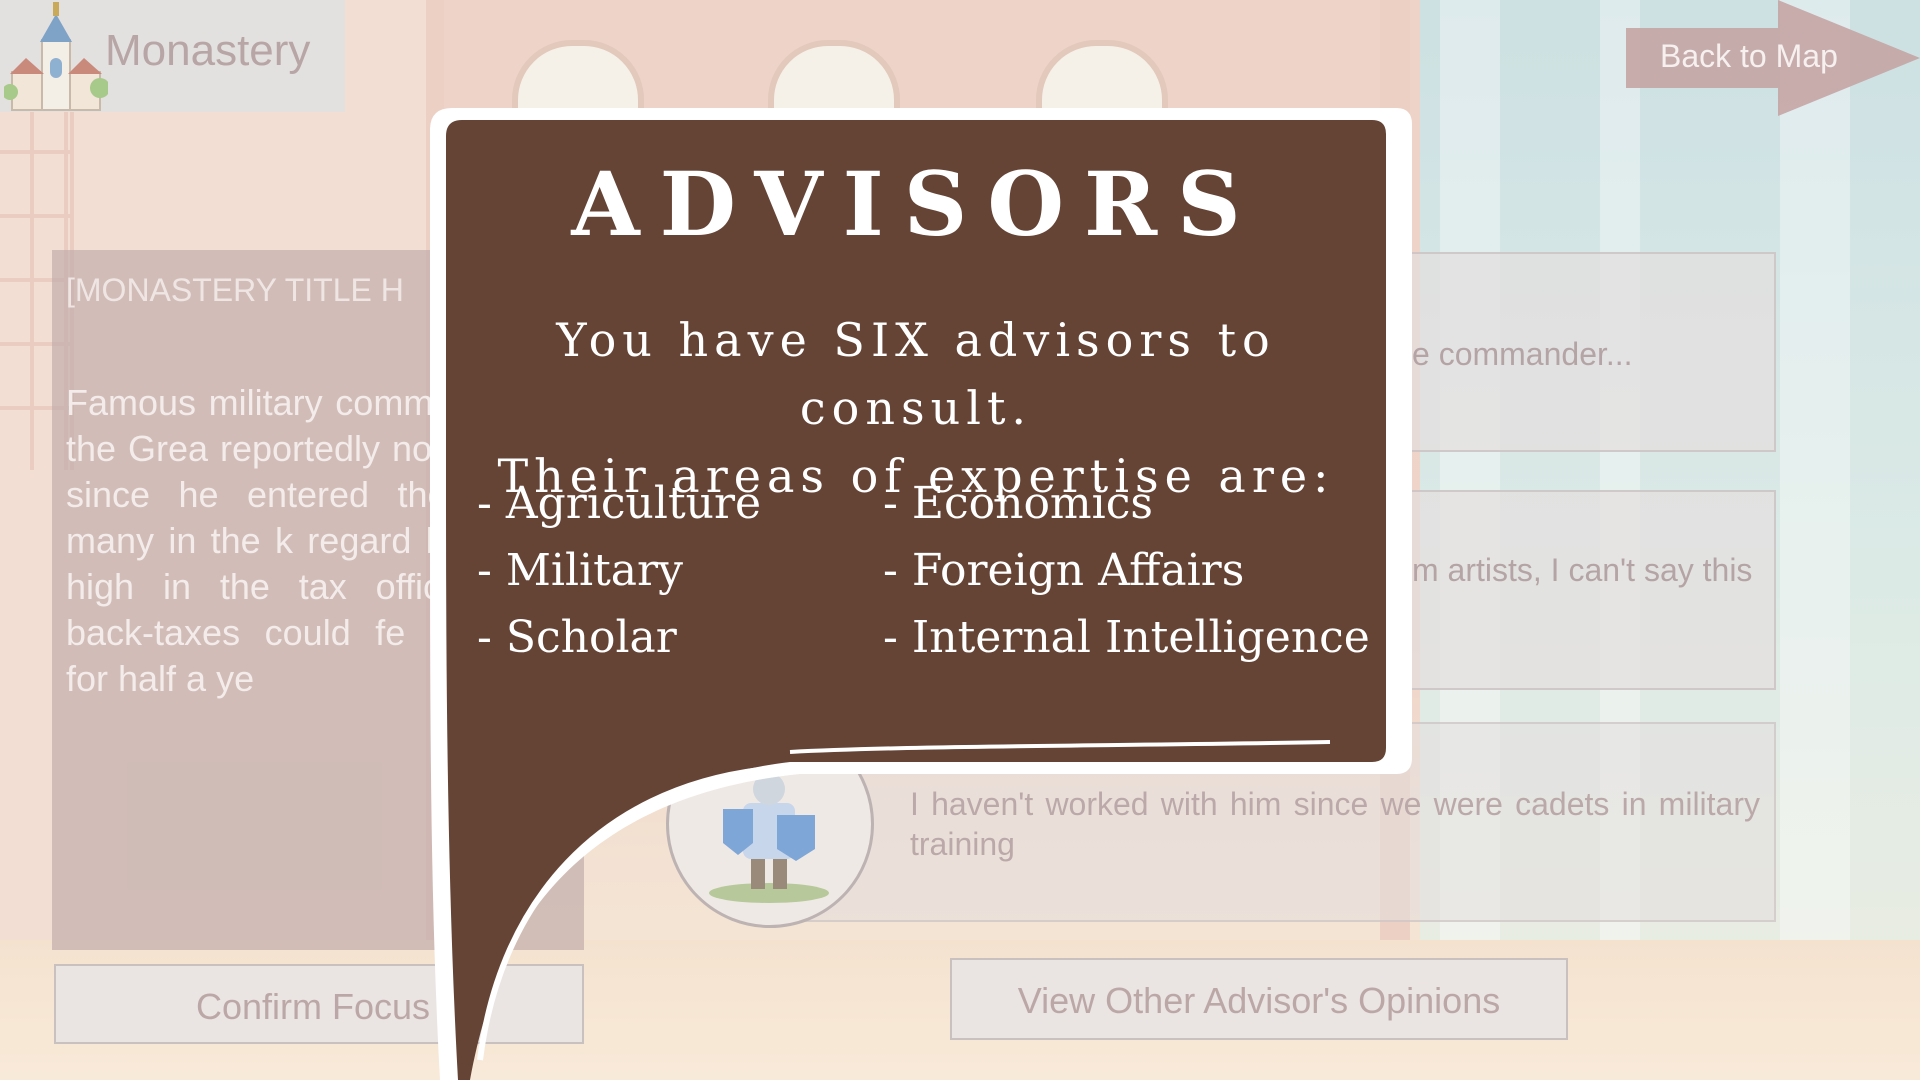 This screenshot has height=1080, width=1920. I want to click on modal-line-1: You have SIX advisors to consult., so click(916, 374).